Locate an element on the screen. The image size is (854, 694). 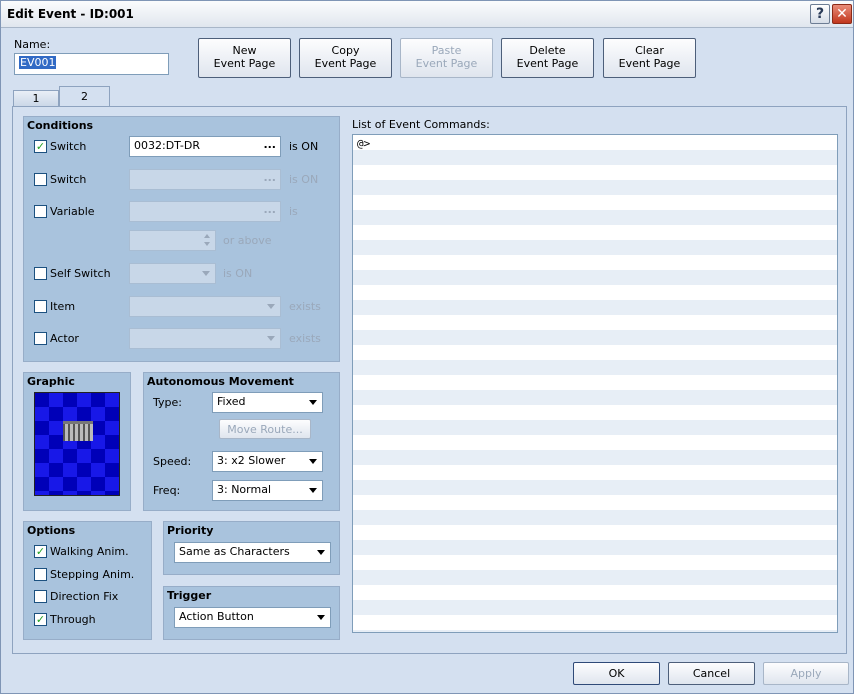
switch2-suffix: is ON is located at coordinates (304, 179).